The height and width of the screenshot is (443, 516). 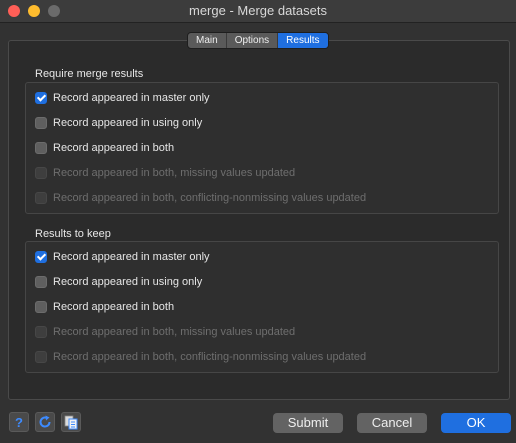 What do you see at coordinates (41, 173) in the screenshot?
I see `require-both-missing-updated-checkbox` at bounding box center [41, 173].